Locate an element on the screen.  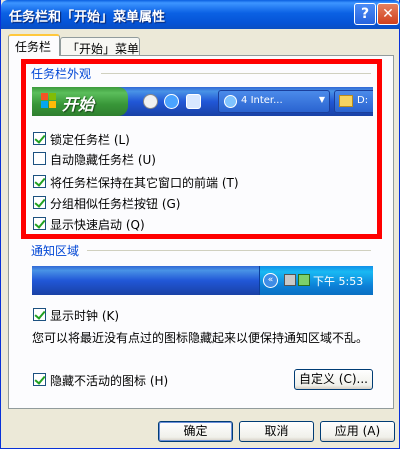
volume-icon is located at coordinates (304, 280).